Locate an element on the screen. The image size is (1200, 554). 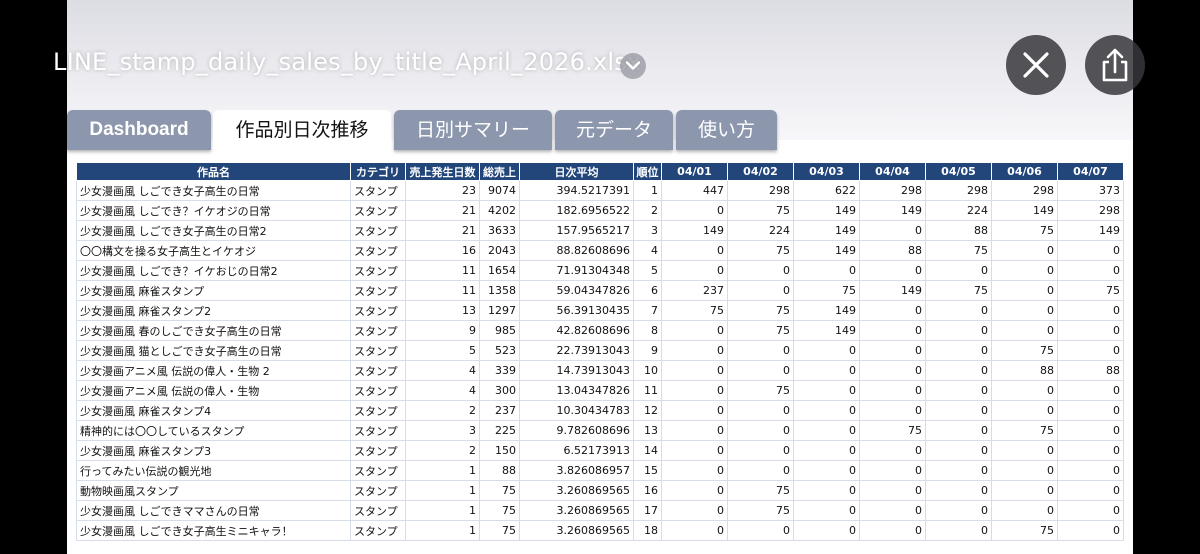
cell-sales-days: 16 is located at coordinates (442, 250).